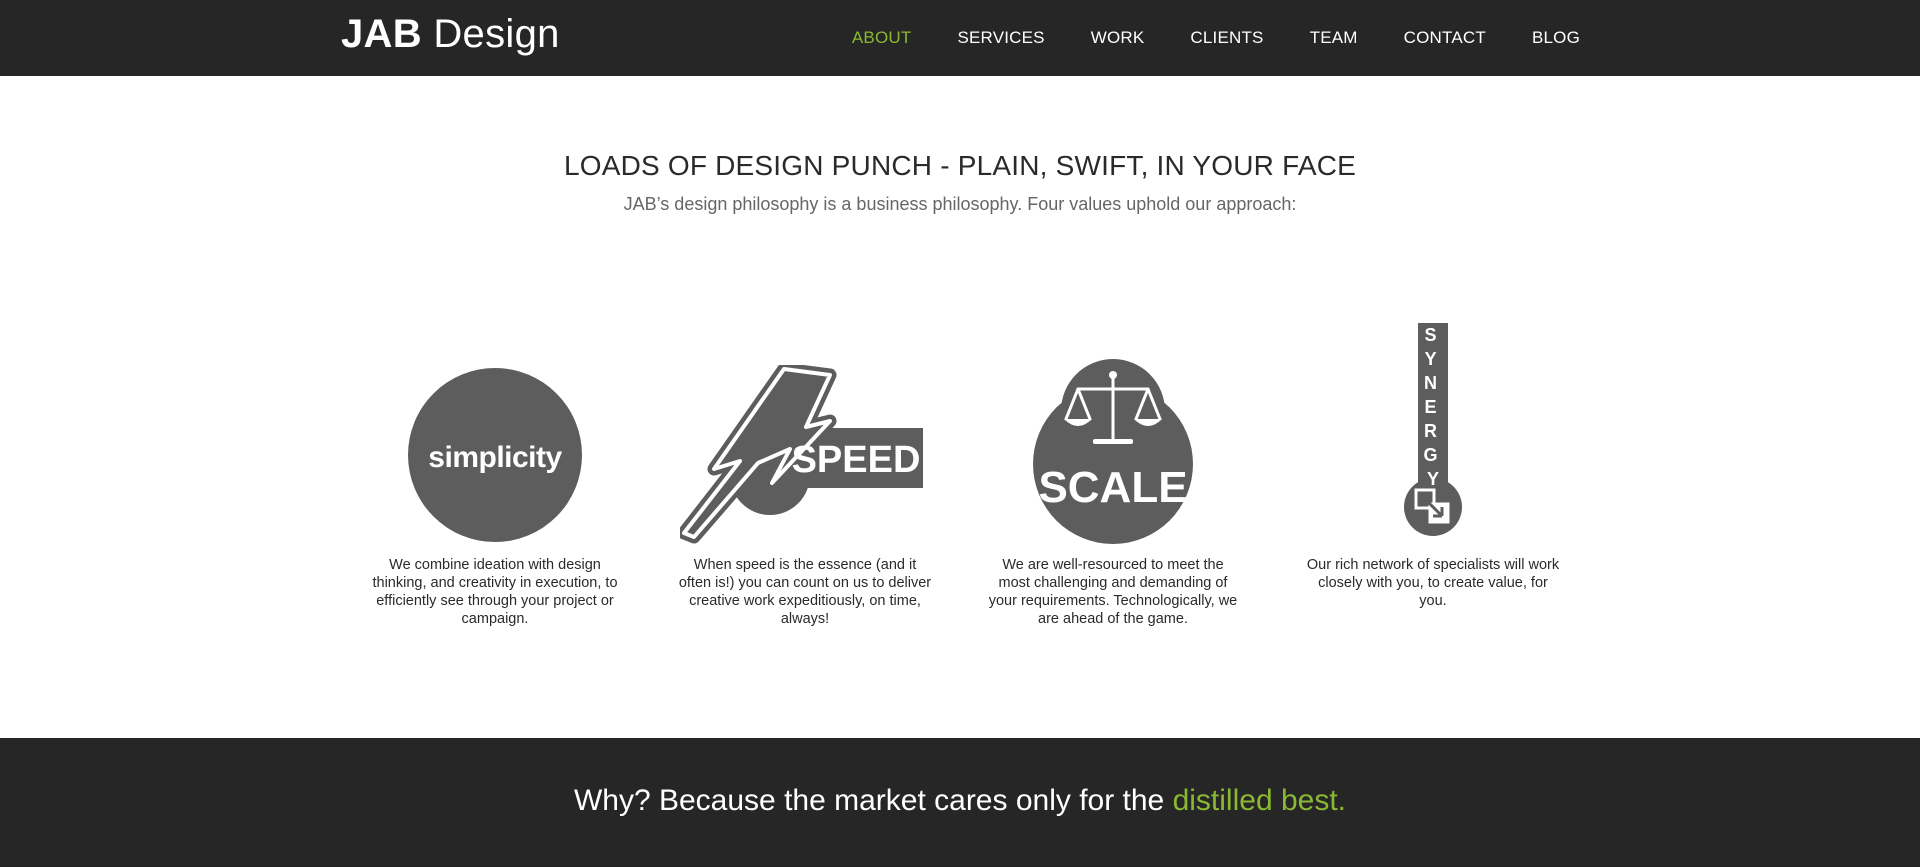 The height and width of the screenshot is (867, 1920). I want to click on nav-item-work: WORK, so click(1118, 38).